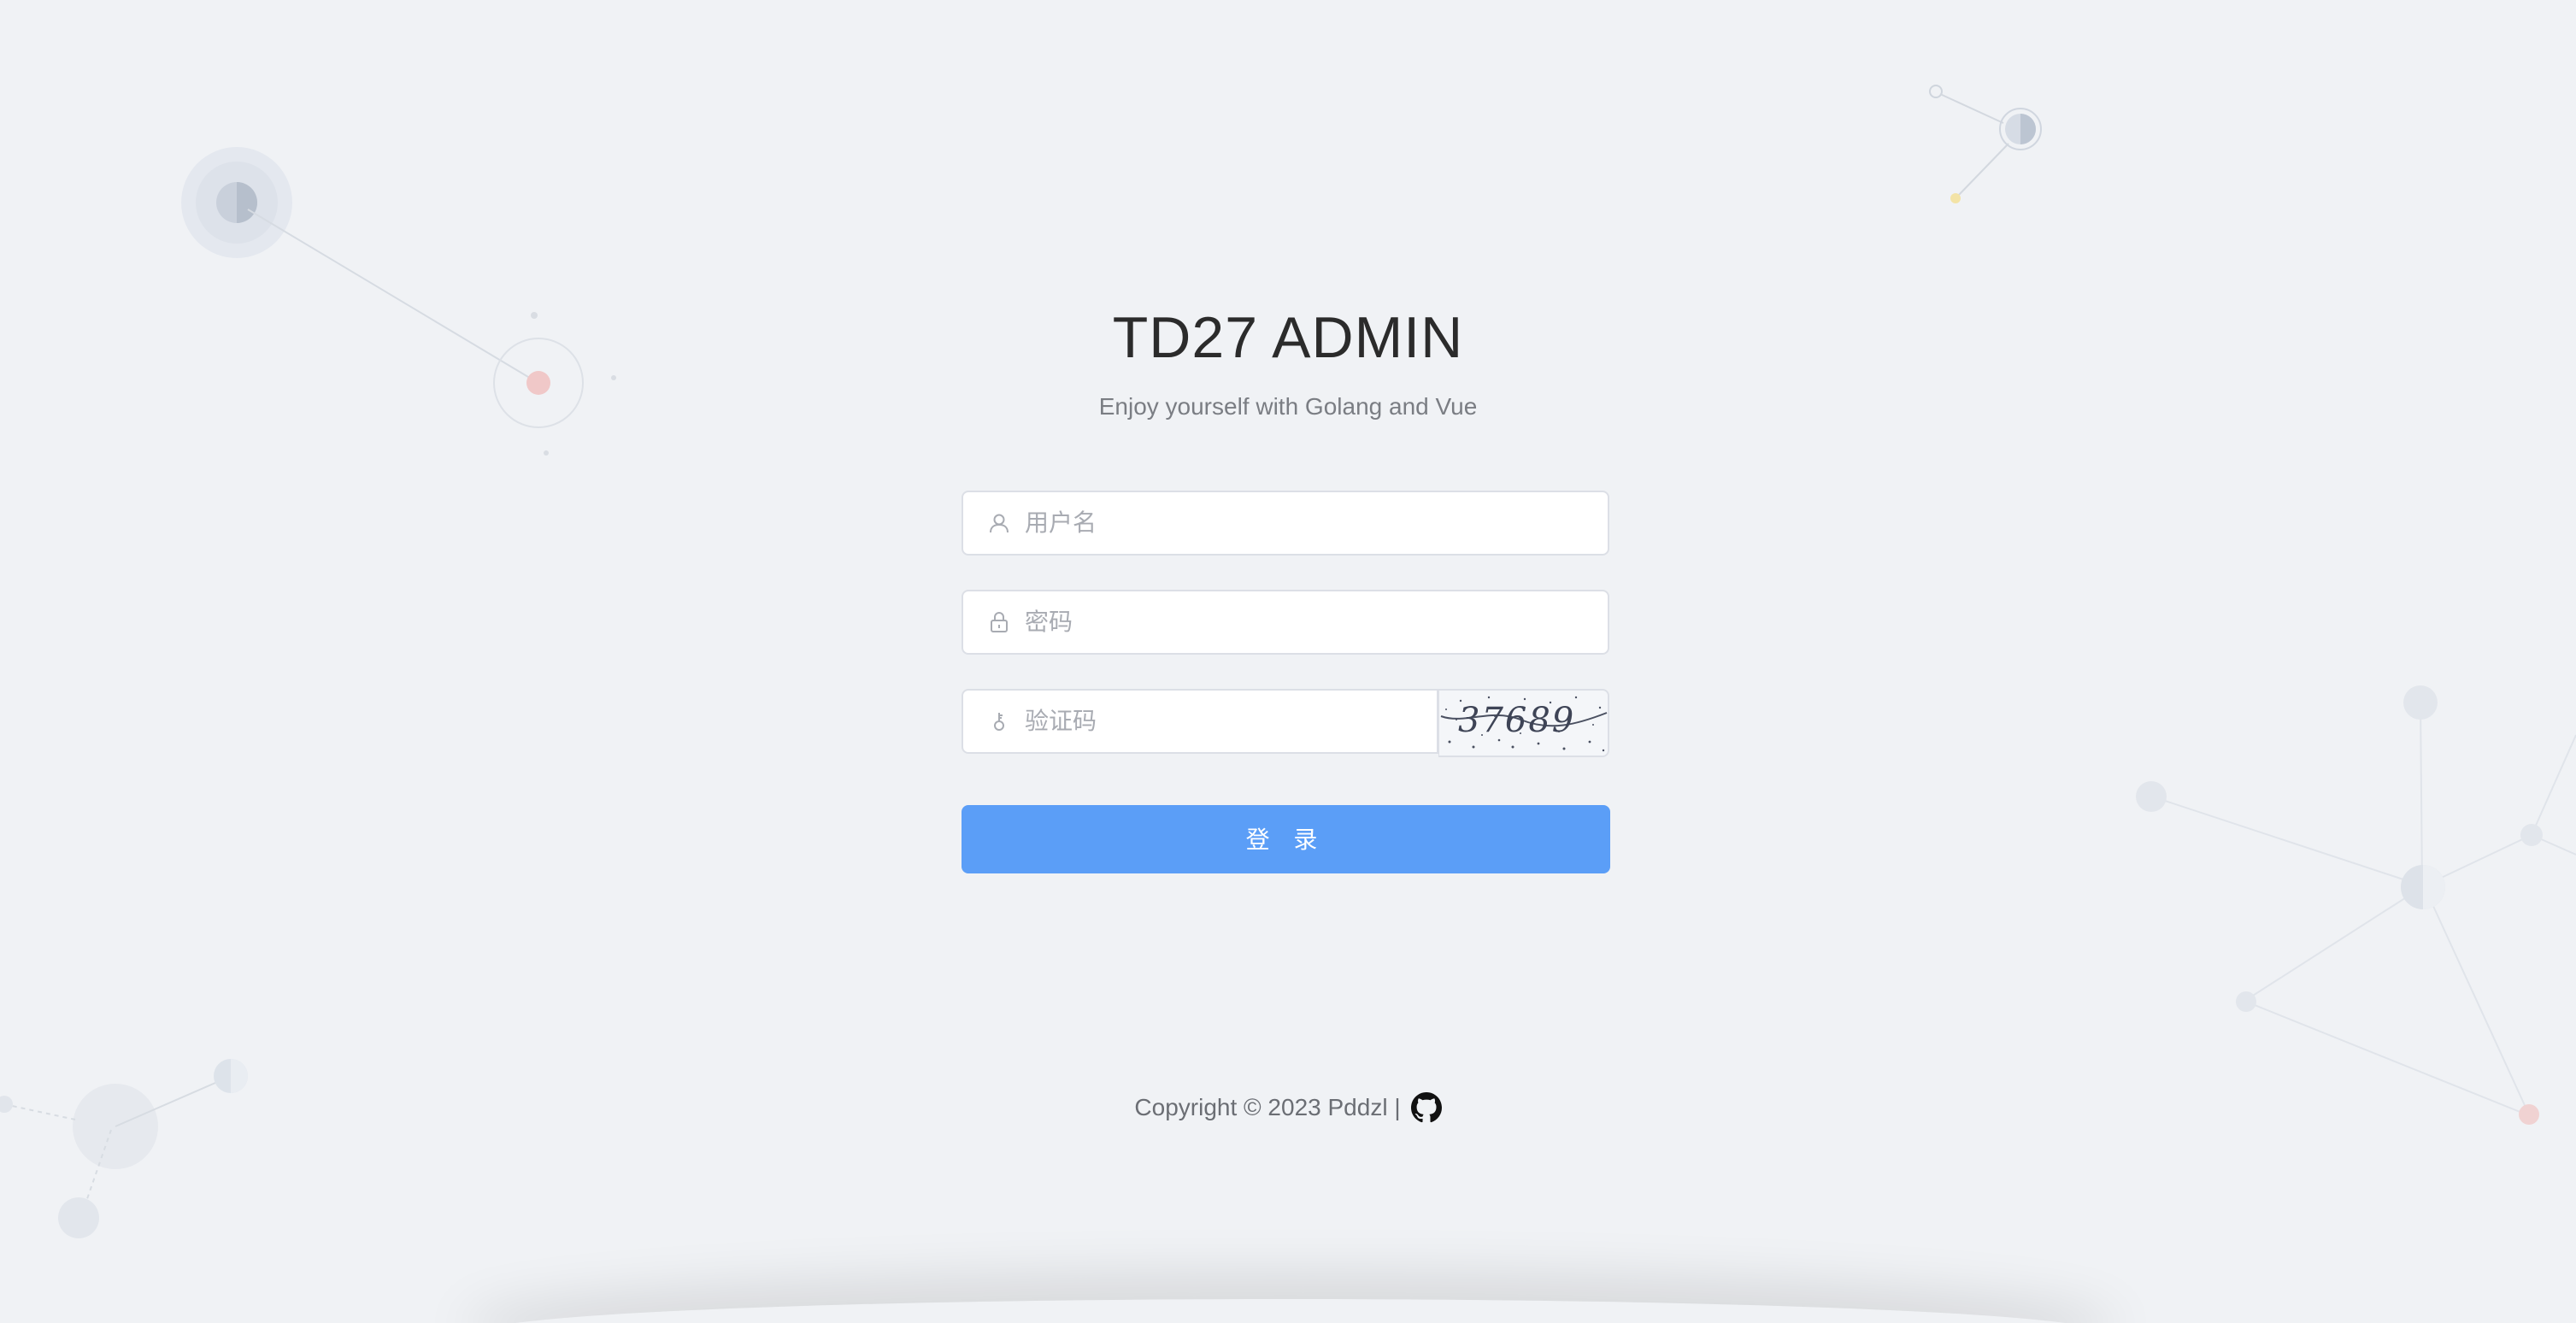 This screenshot has width=2576, height=1323. Describe the element at coordinates (1286, 839) in the screenshot. I see `login-button: 登 录` at that location.